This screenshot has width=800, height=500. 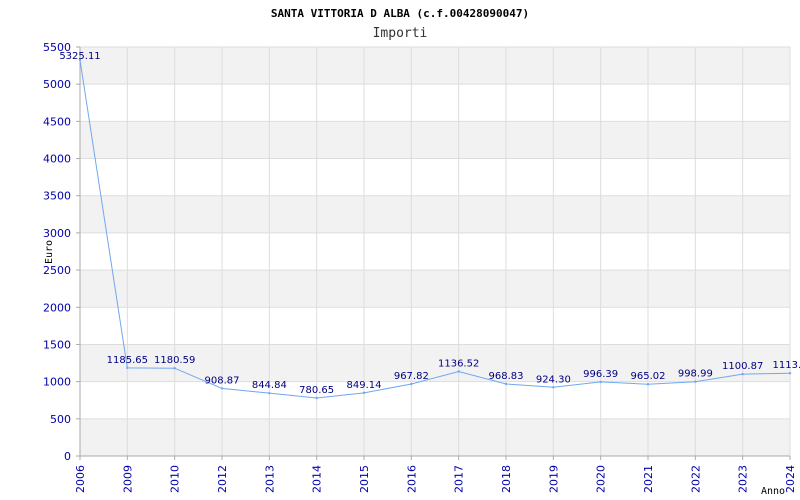 I want to click on data-label: 967.82, so click(x=411, y=376).